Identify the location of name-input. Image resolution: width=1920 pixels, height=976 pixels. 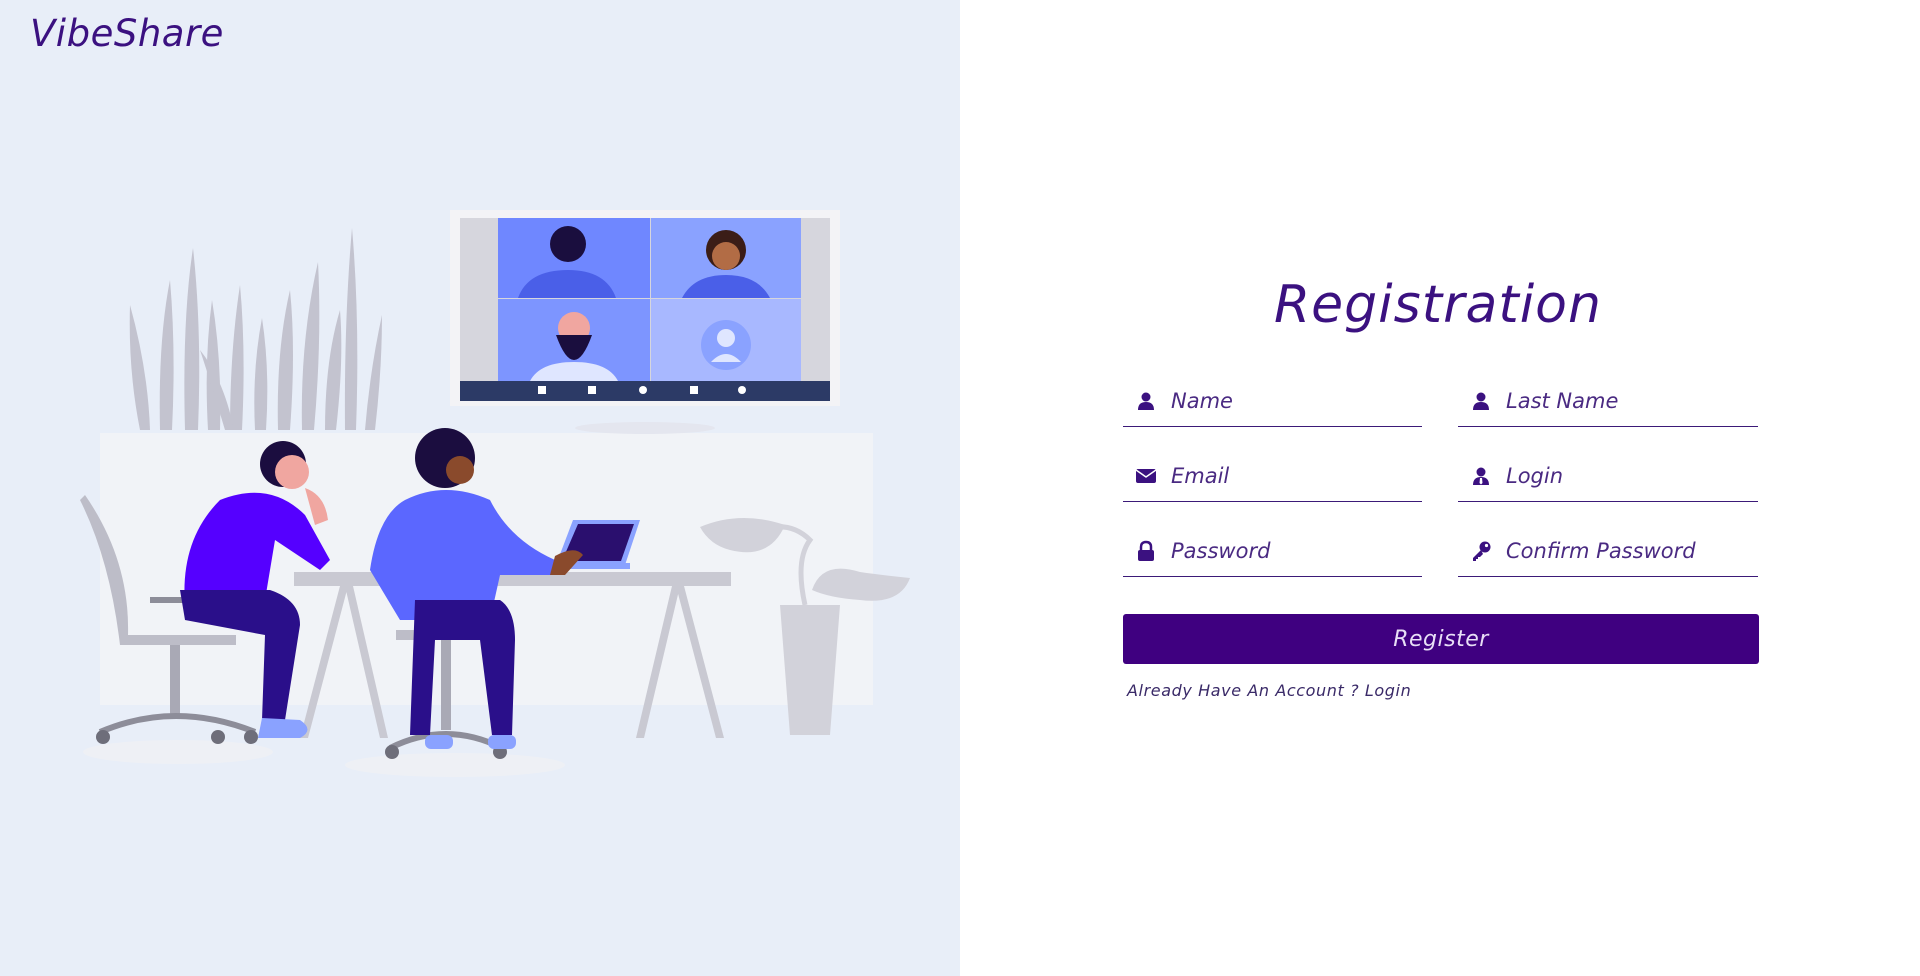
(1286, 401).